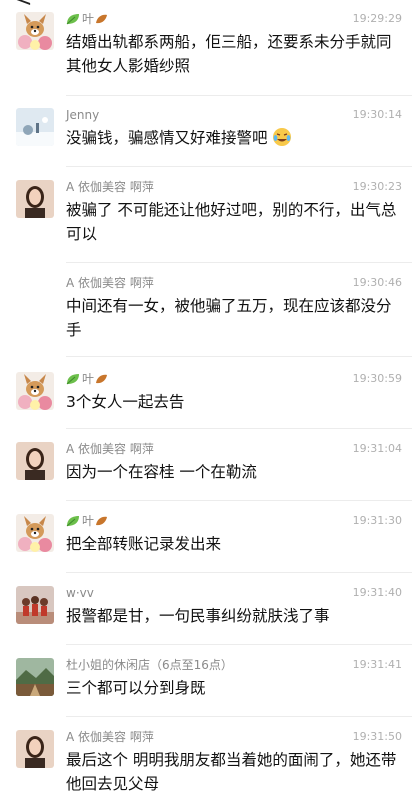 Image resolution: width=412 pixels, height=800 pixels. Describe the element at coordinates (35, 677) in the screenshot. I see `landscape-avatar` at that location.